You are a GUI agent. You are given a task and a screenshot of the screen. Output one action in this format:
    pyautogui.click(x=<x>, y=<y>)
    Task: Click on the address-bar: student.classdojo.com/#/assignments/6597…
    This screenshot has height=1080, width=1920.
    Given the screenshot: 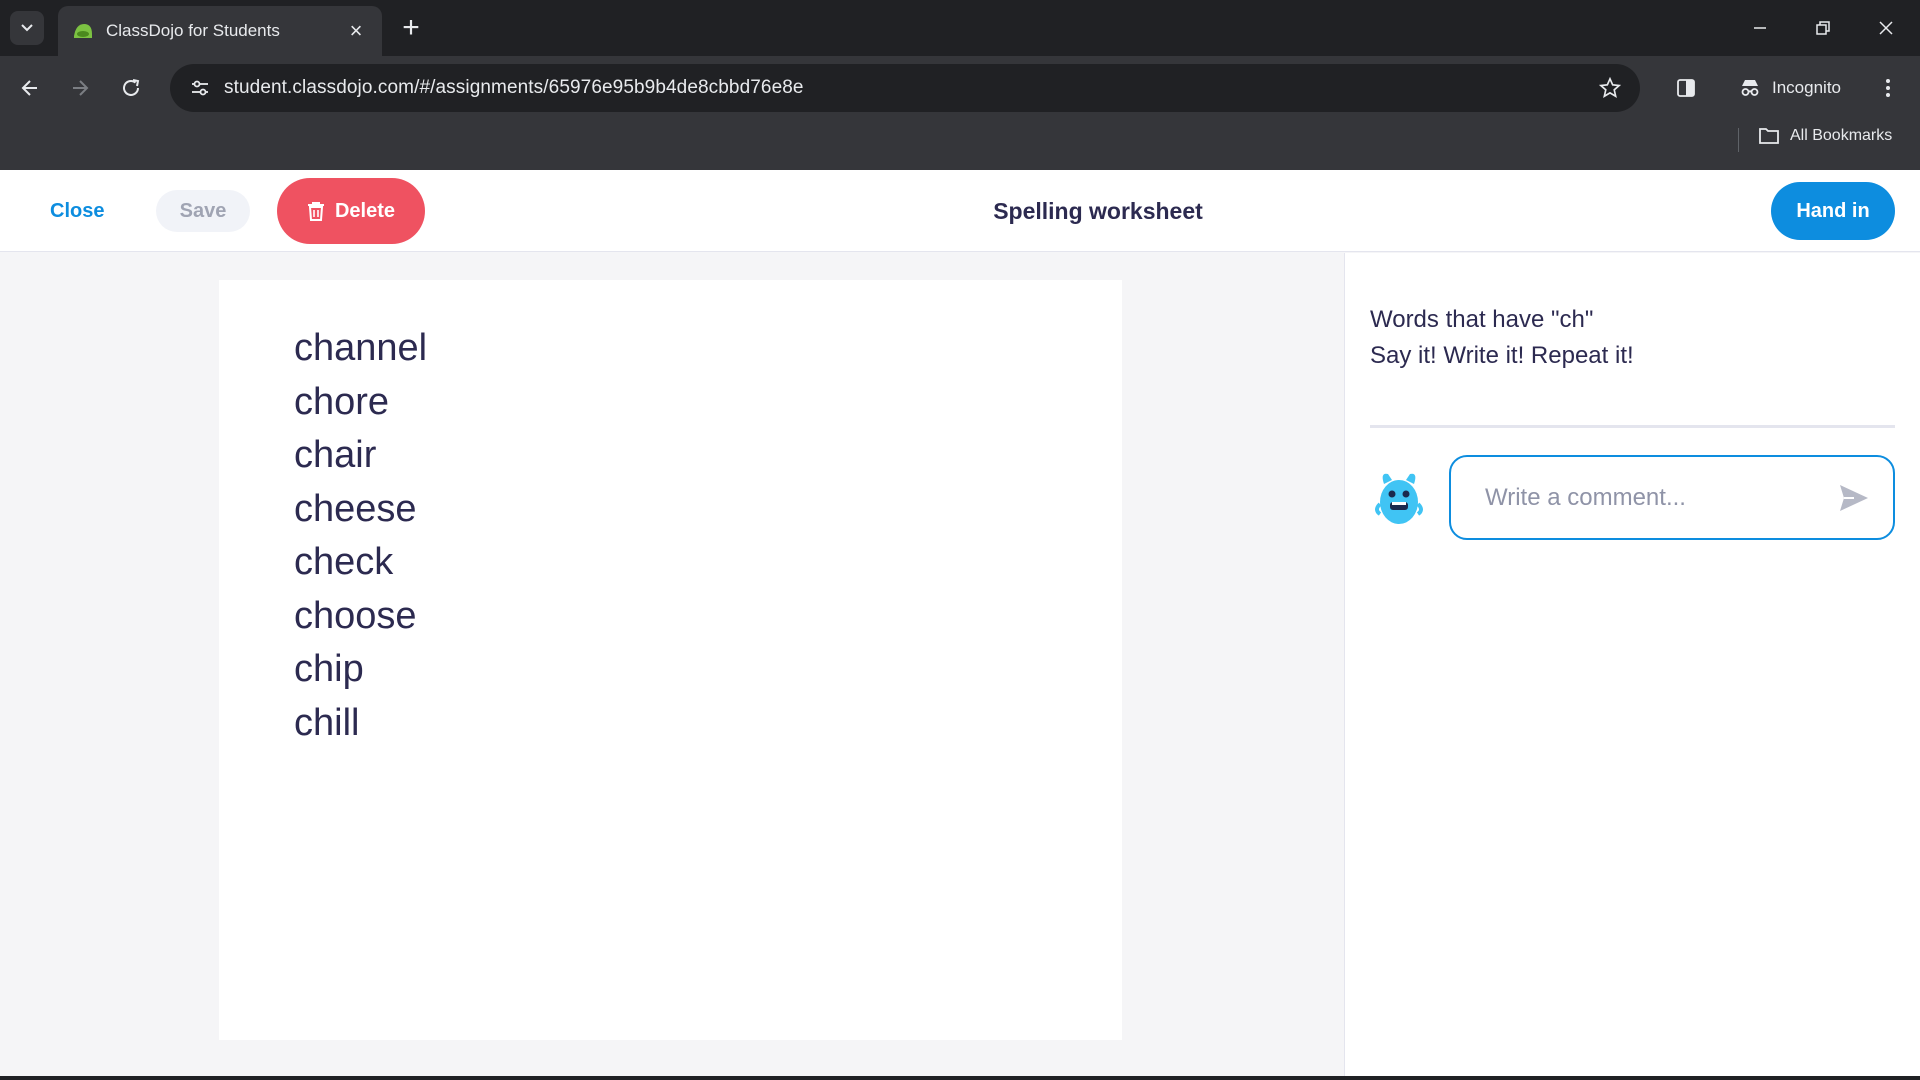 What is the action you would take?
    pyautogui.click(x=905, y=88)
    